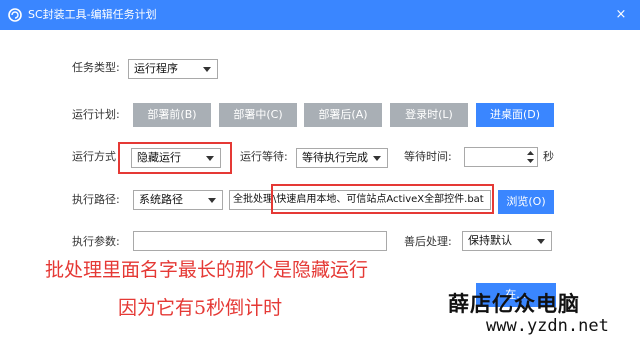 The image size is (640, 347). What do you see at coordinates (501, 157) in the screenshot?
I see `wait-time-spinner` at bounding box center [501, 157].